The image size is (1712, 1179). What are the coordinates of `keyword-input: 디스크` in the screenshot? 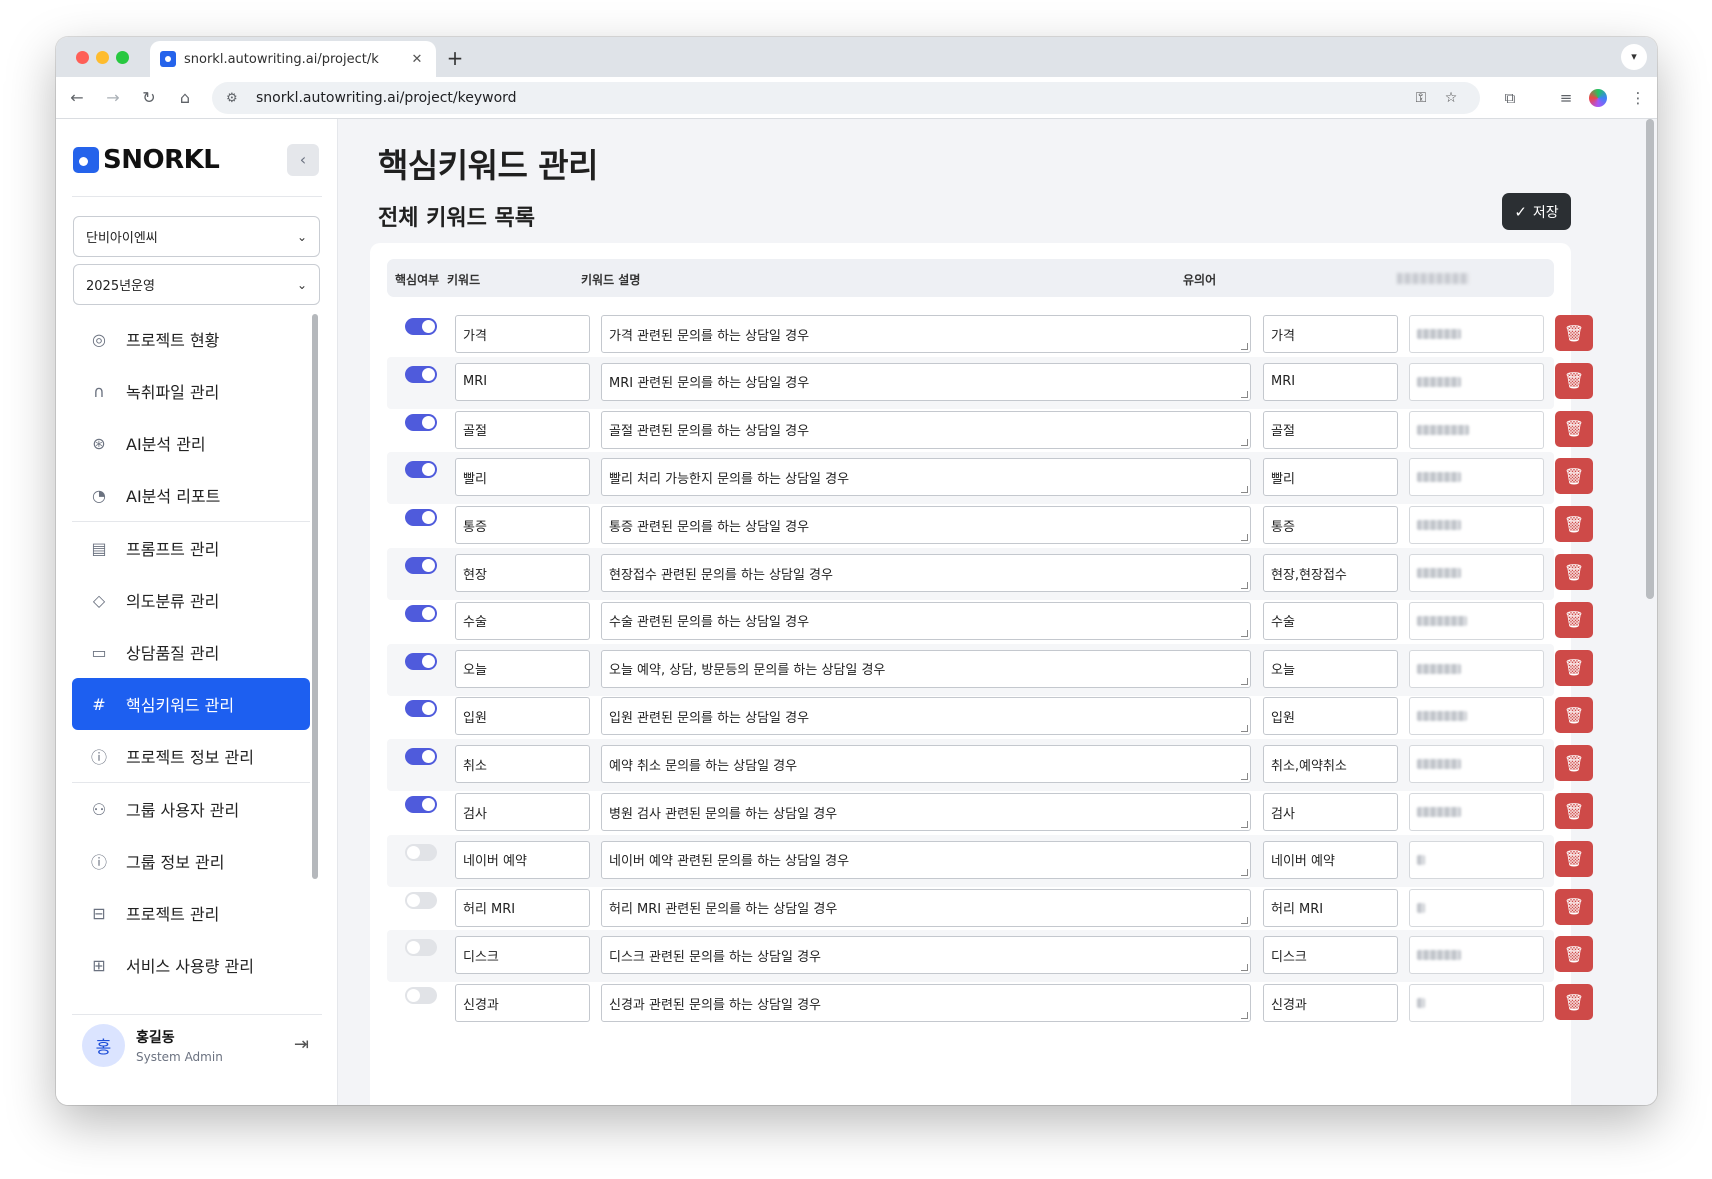 It's located at (522, 955).